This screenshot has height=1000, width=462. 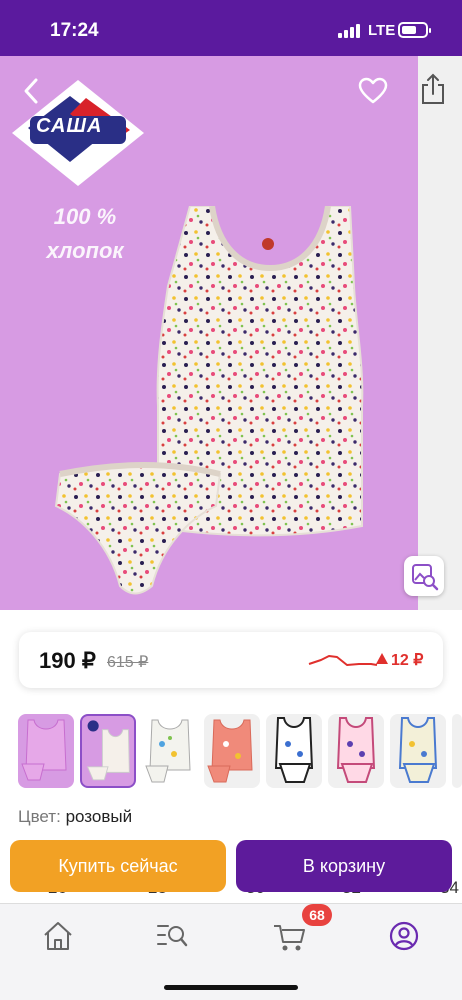 What do you see at coordinates (69, 126) in the screenshot?
I see `brand-logo-text: САША` at bounding box center [69, 126].